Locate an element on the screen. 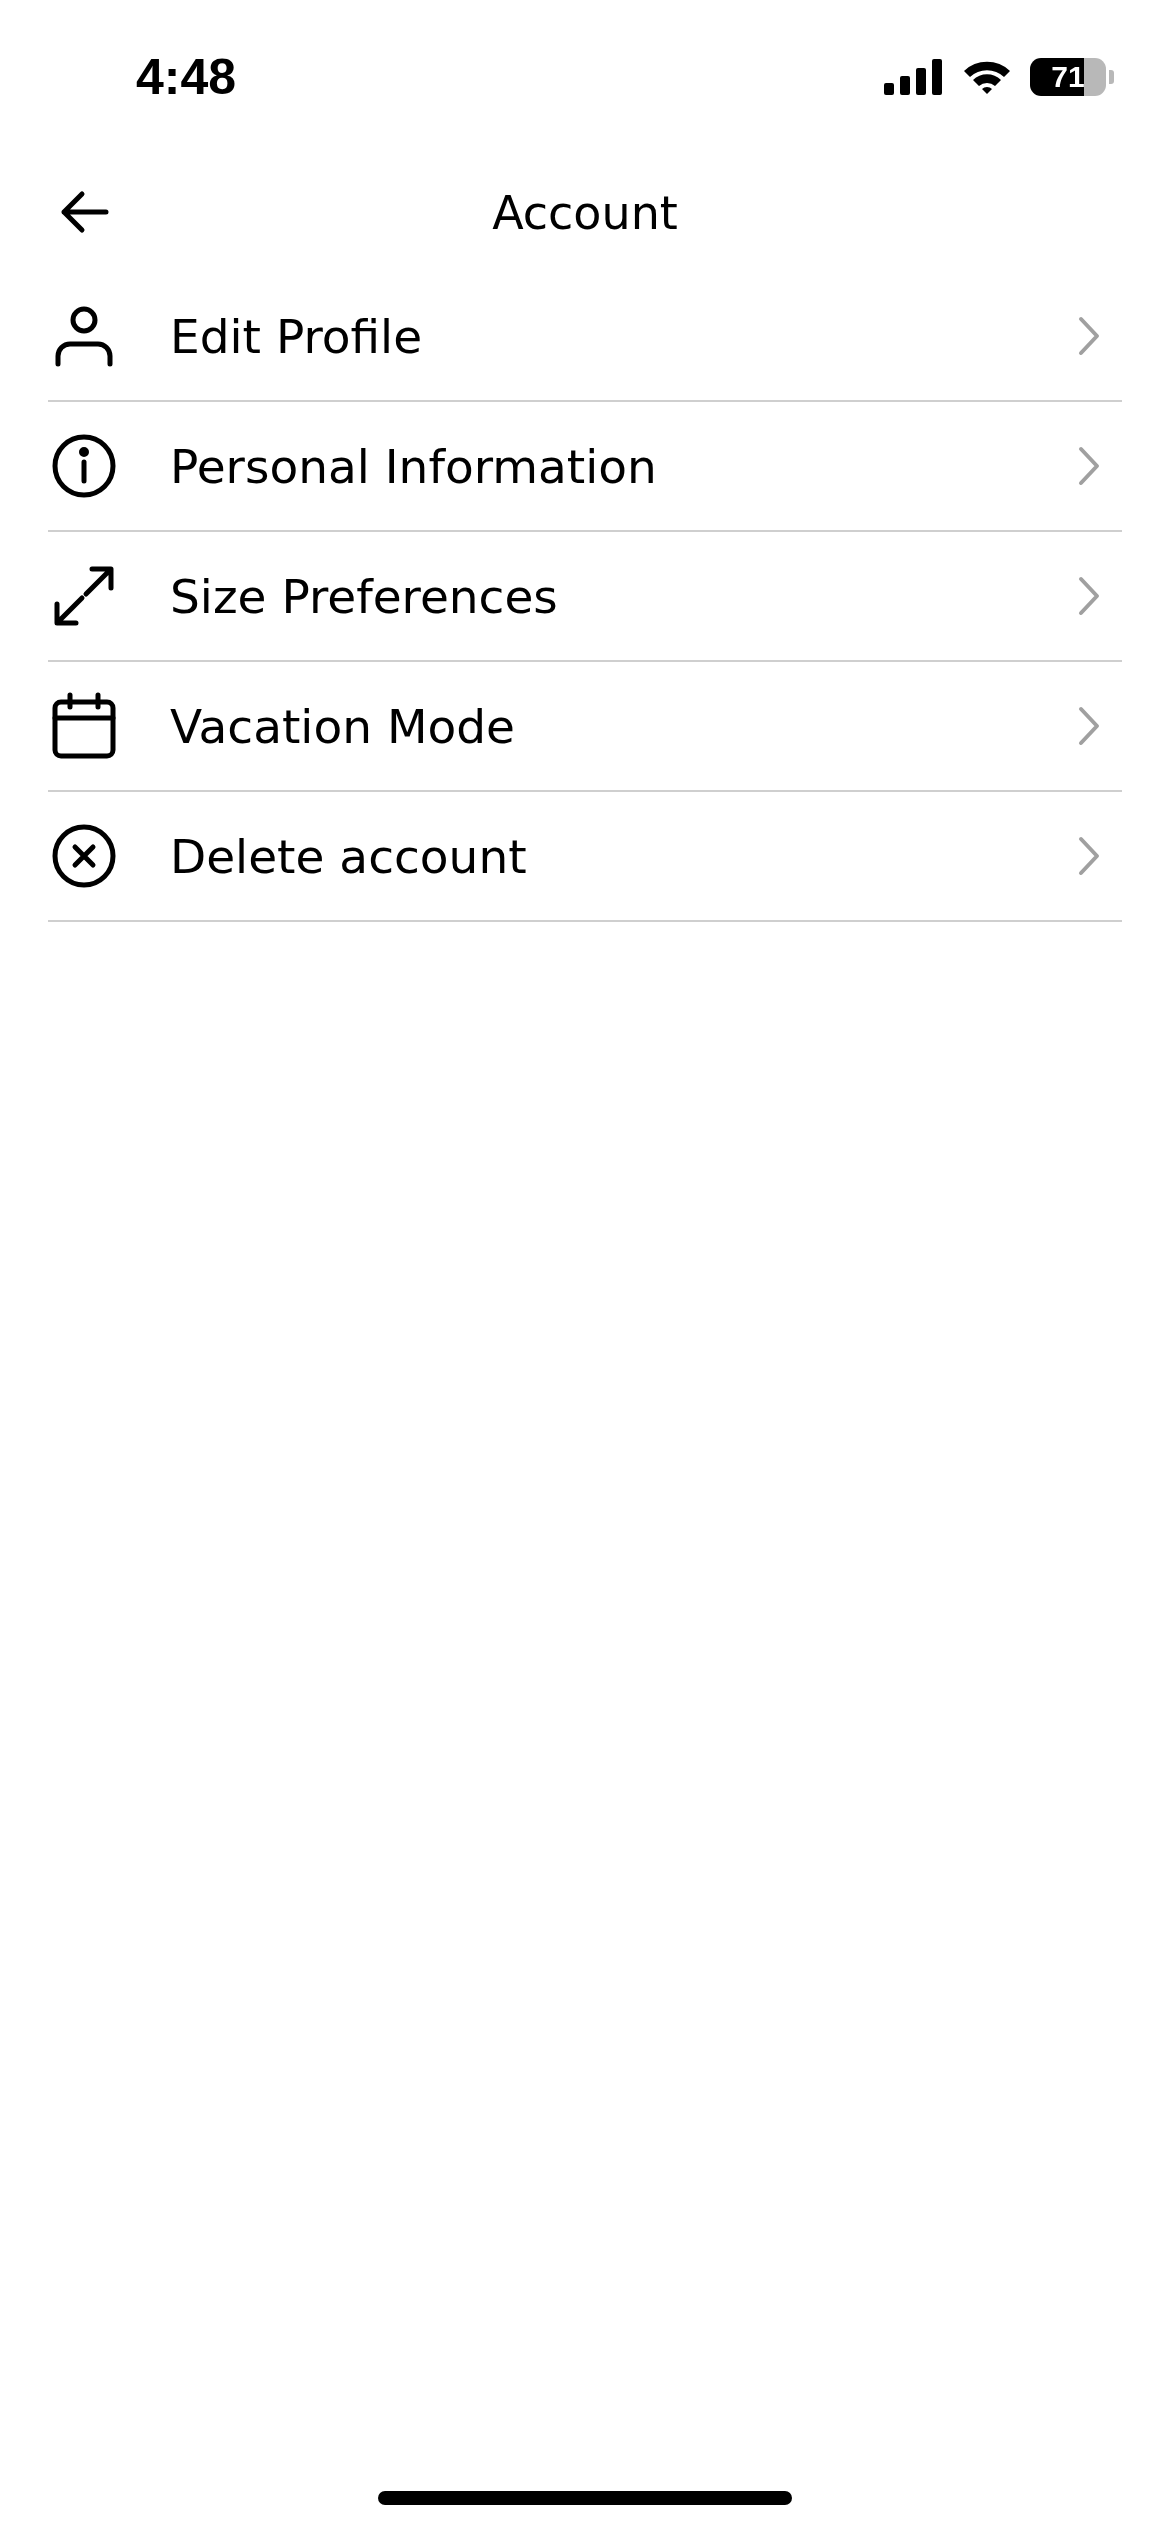  circle-x-icon is located at coordinates (84, 856).